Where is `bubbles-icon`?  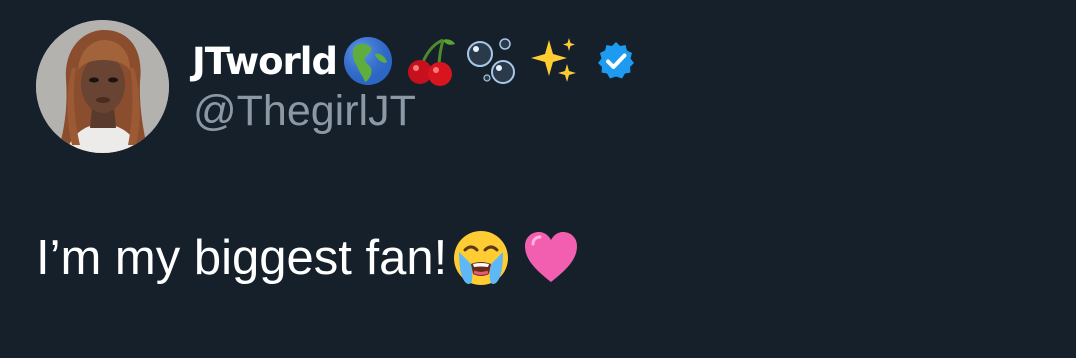 bubbles-icon is located at coordinates (492, 61).